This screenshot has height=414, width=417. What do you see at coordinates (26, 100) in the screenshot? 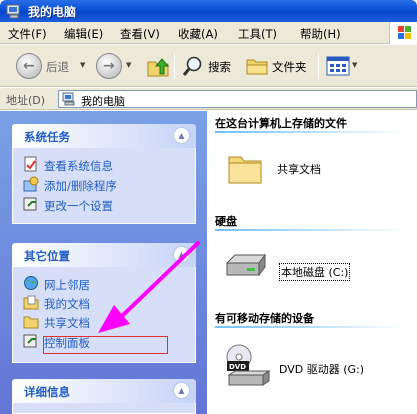
I see `address-label: 地址(D)` at bounding box center [26, 100].